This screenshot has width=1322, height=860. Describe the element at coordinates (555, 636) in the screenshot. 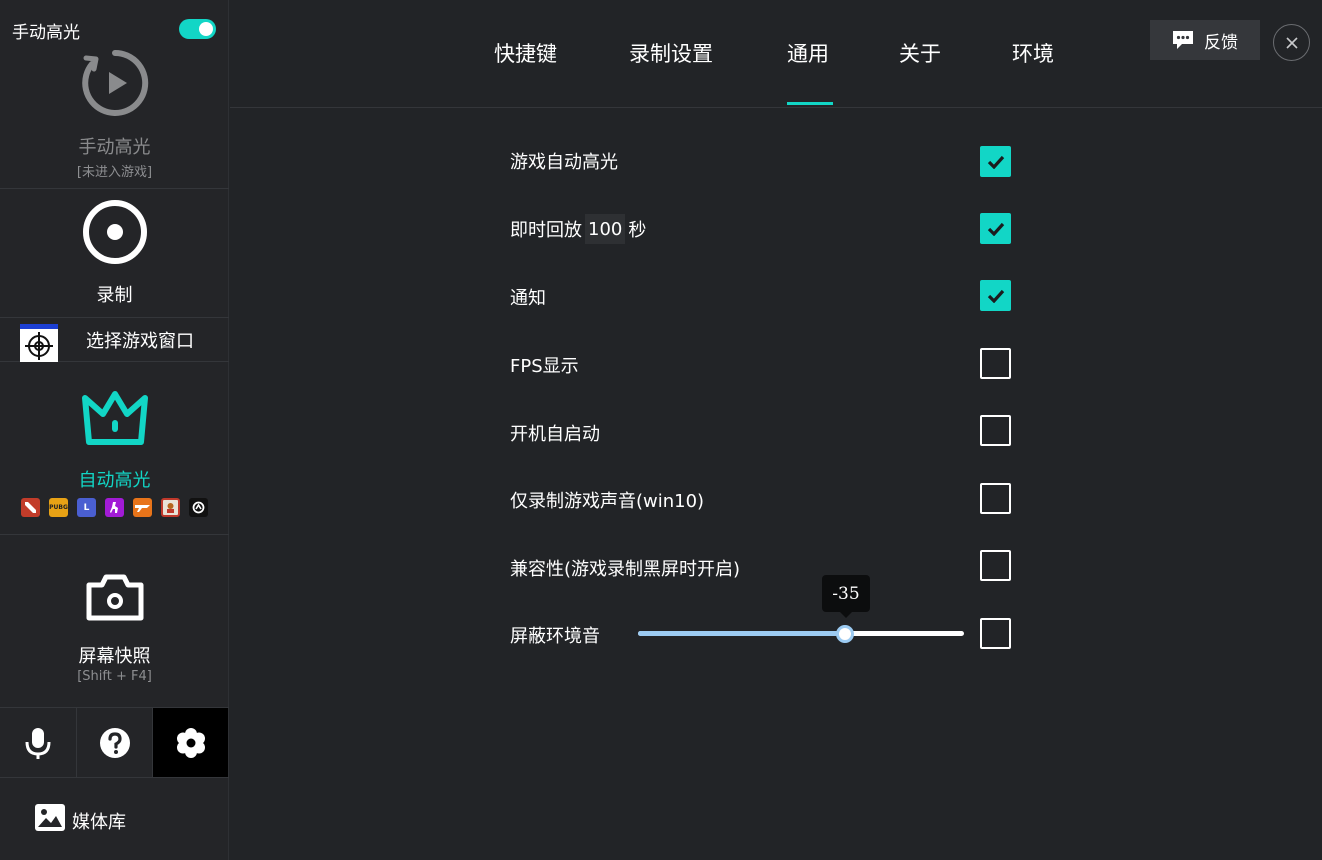

I see `setting-ambient-mute-label: 屏蔽环境音` at that location.